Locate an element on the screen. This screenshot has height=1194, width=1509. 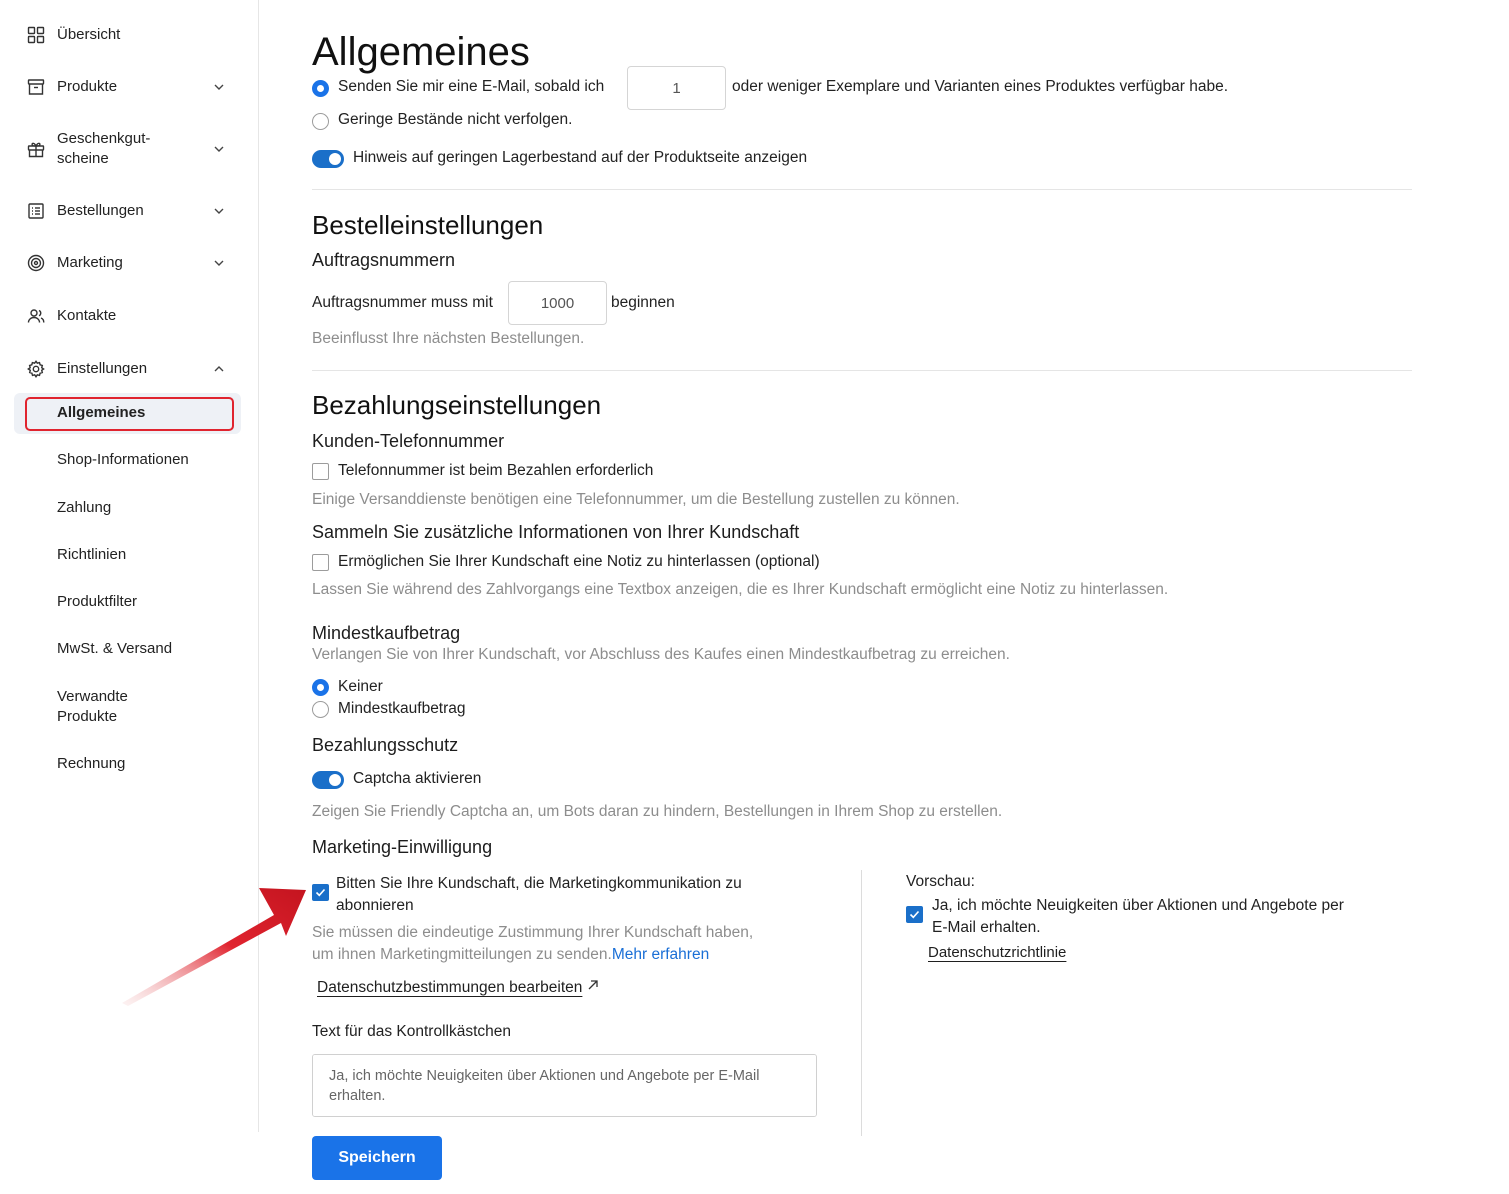
sidebar-item-products: Produkte is located at coordinates (126, 87).